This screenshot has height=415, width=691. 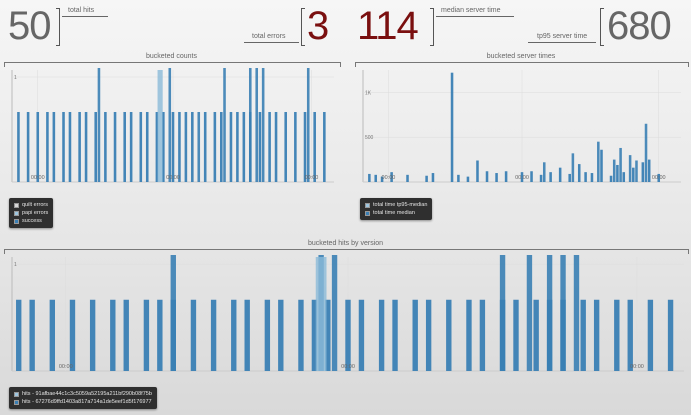 I want to click on success-swatch, so click(x=16, y=221).